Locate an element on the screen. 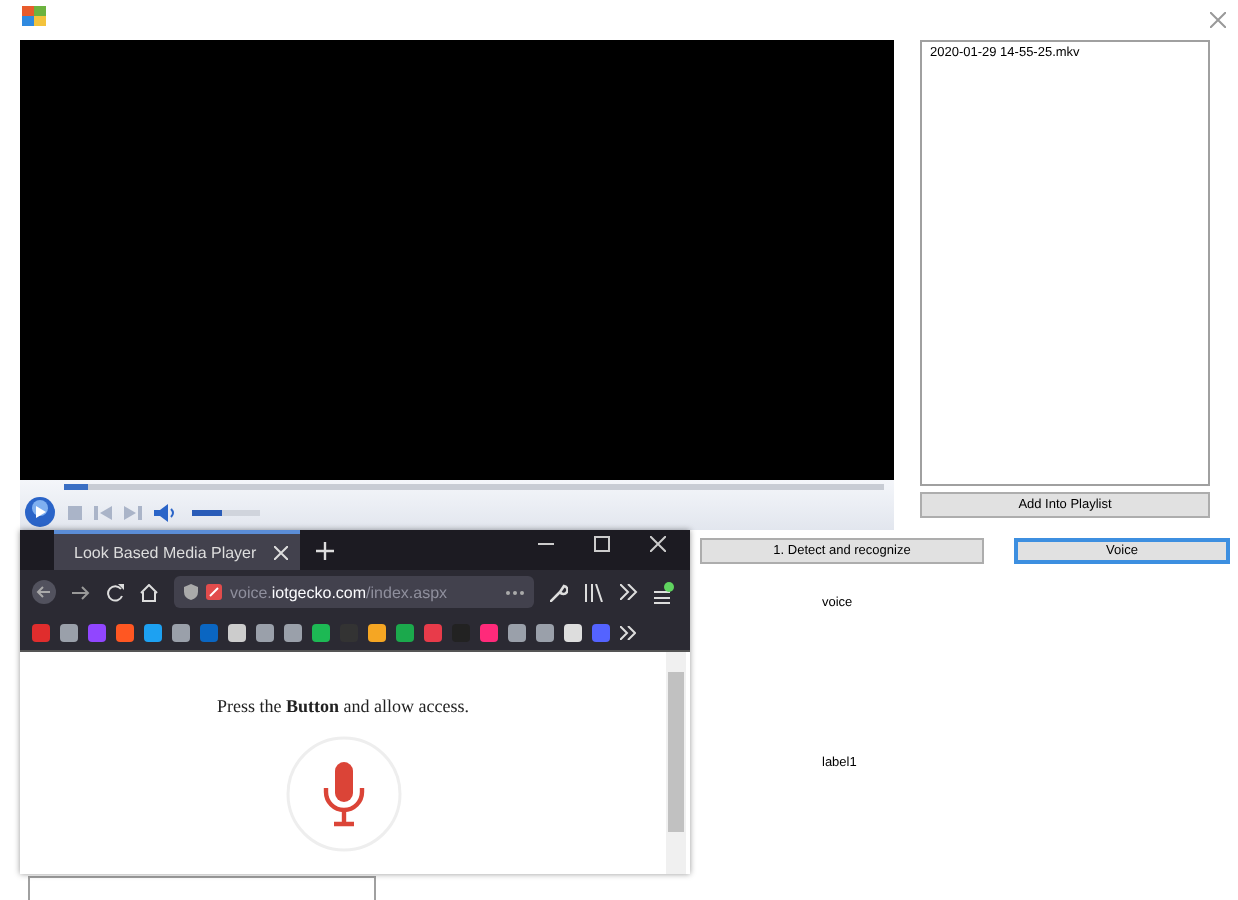 The image size is (1238, 900). reload-icon is located at coordinates (115, 592).